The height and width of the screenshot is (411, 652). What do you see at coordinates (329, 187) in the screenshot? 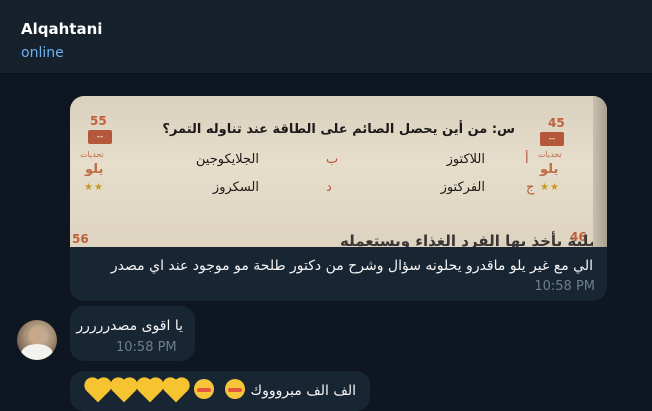
I see `option-letter: د` at bounding box center [329, 187].